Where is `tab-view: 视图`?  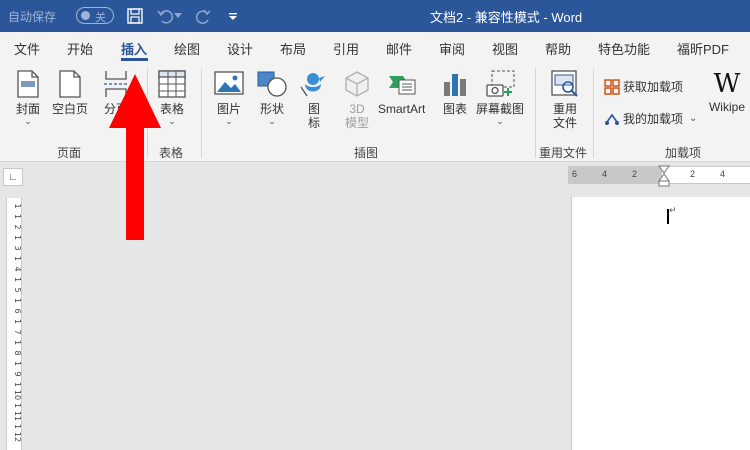
tab-view: 视图 is located at coordinates (505, 48).